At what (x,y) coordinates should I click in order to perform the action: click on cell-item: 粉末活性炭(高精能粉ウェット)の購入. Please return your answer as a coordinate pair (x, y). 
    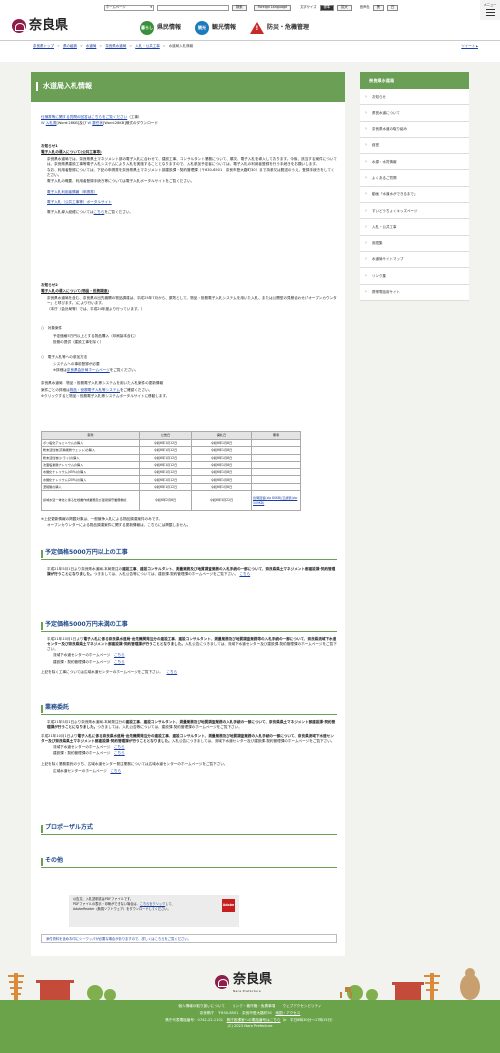
    Looking at the image, I should click on (90, 450).